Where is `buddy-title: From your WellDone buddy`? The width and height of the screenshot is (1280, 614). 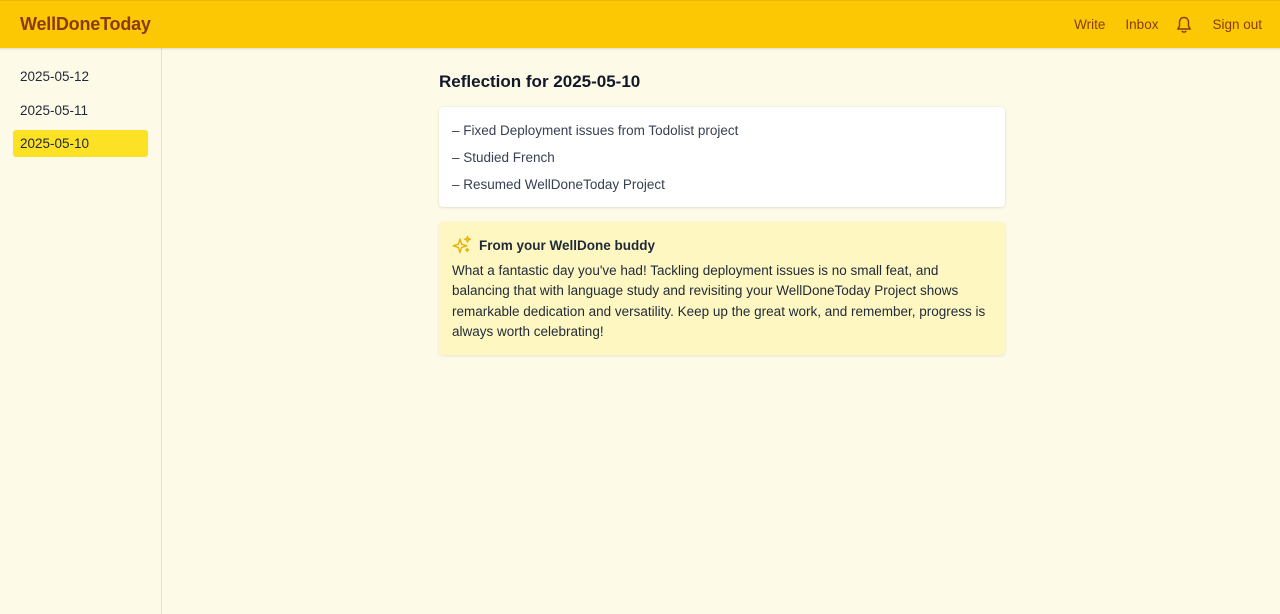
buddy-title: From your WellDone buddy is located at coordinates (567, 245).